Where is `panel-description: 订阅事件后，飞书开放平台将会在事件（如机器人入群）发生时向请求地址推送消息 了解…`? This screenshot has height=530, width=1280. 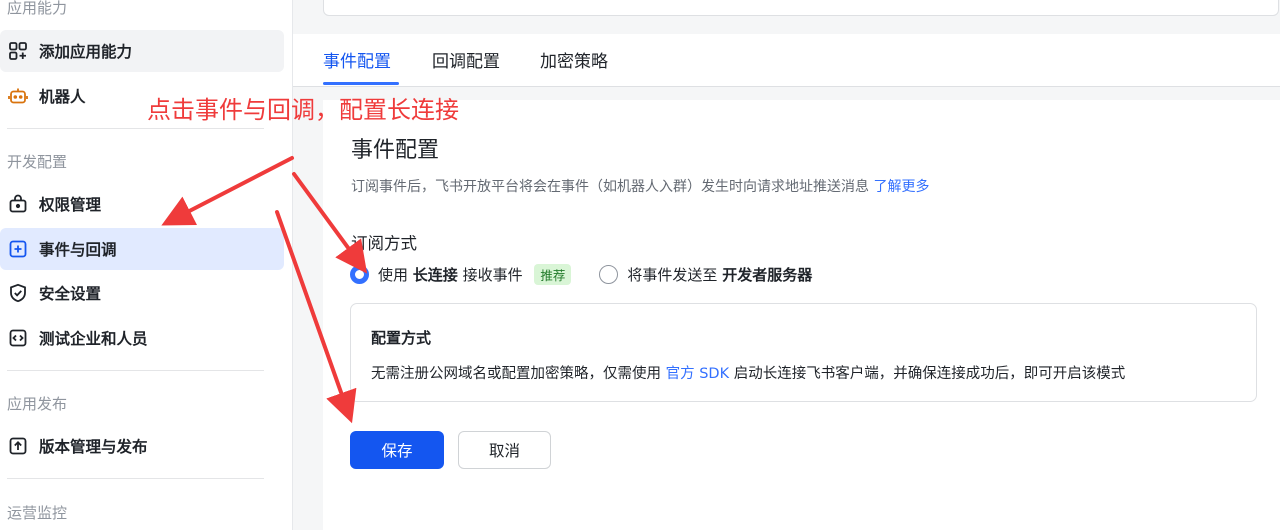 panel-description: 订阅事件后，飞书开放平台将会在事件（如机器人入群）发生时向请求地址推送消息 了解… is located at coordinates (640, 186).